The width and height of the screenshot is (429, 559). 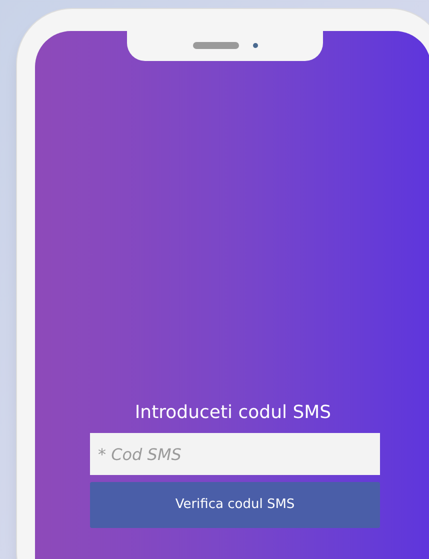 What do you see at coordinates (235, 505) in the screenshot?
I see `verify-button: Verifica codul SMS` at bounding box center [235, 505].